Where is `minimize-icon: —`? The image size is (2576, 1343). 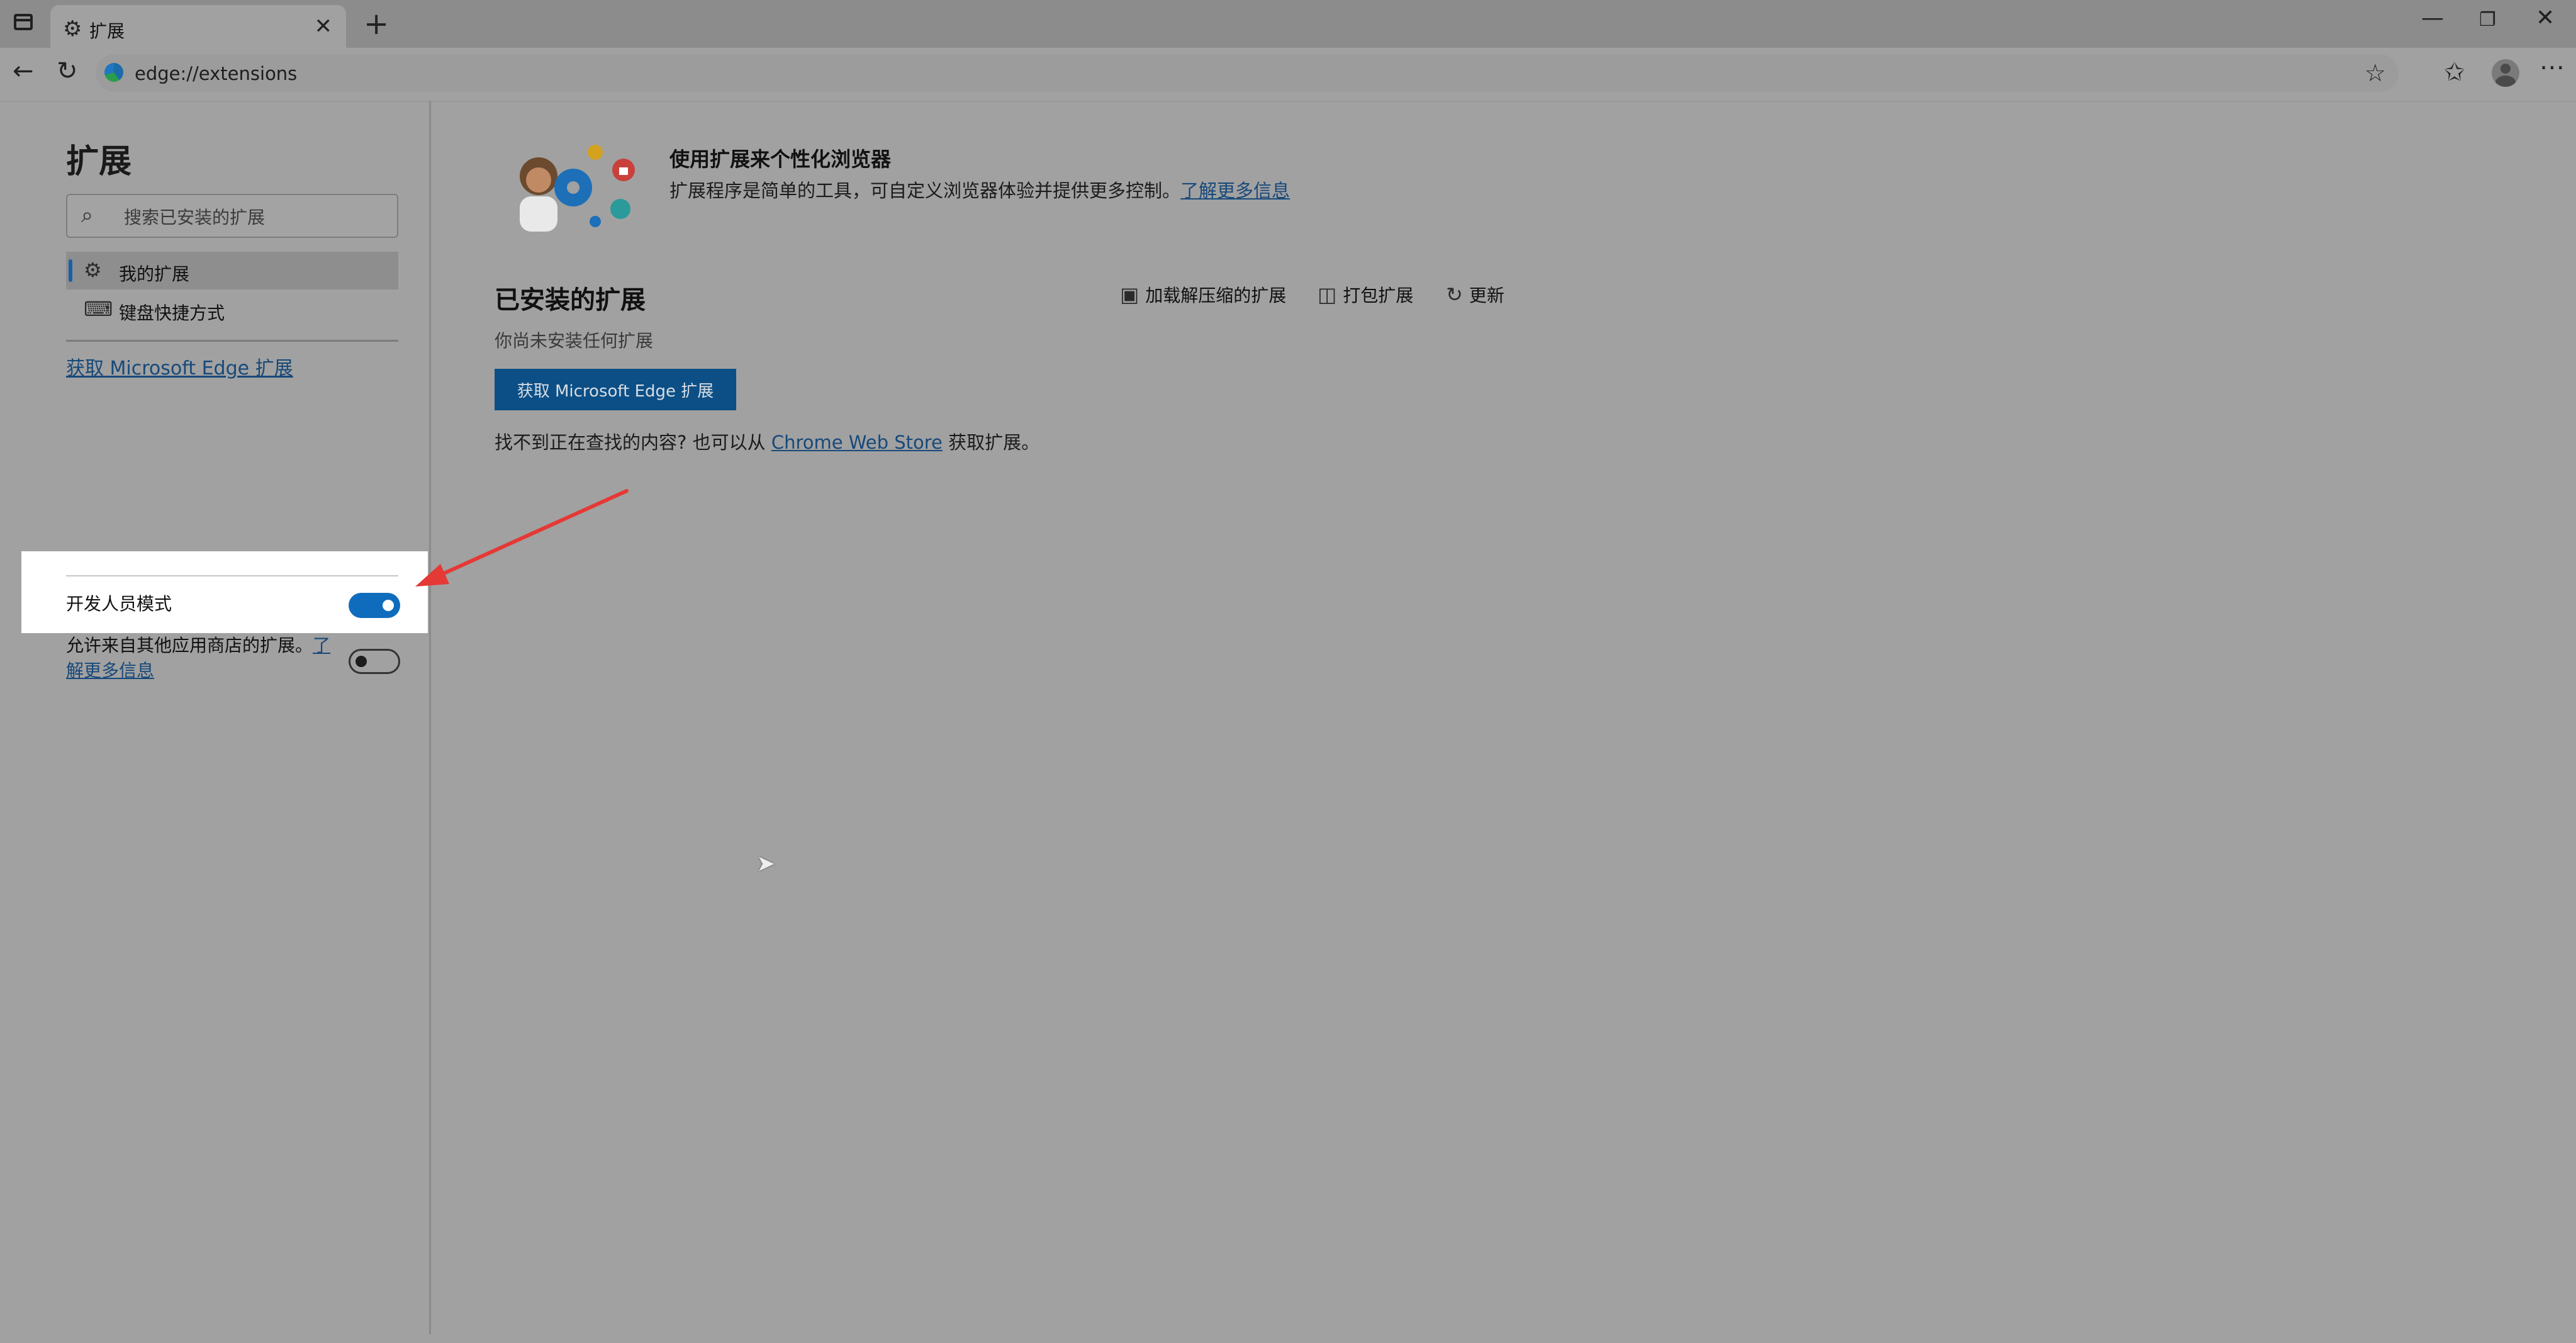 minimize-icon: — is located at coordinates (2432, 18).